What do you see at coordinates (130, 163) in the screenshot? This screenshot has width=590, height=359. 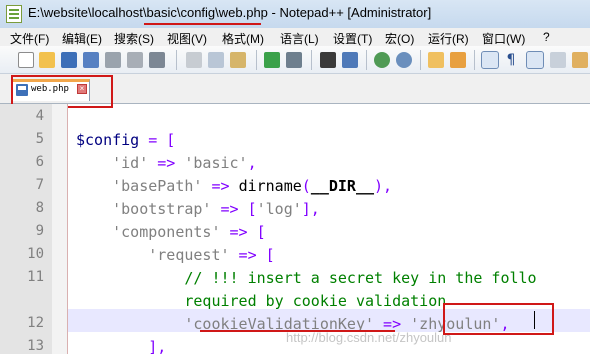 I see `code-token: 'id'` at bounding box center [130, 163].